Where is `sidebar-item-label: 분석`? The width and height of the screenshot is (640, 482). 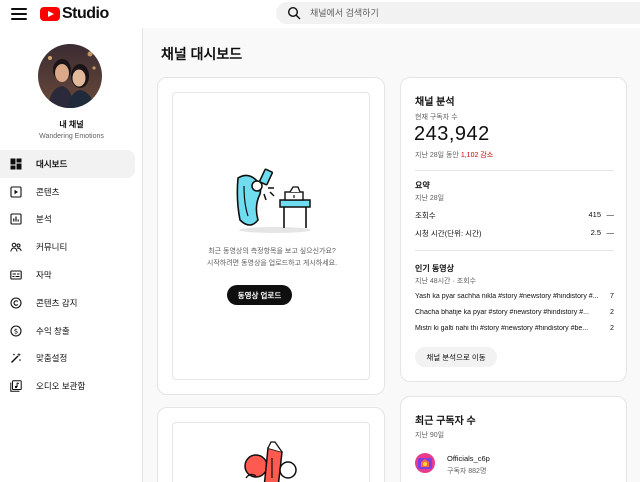 sidebar-item-label: 분석 is located at coordinates (44, 219).